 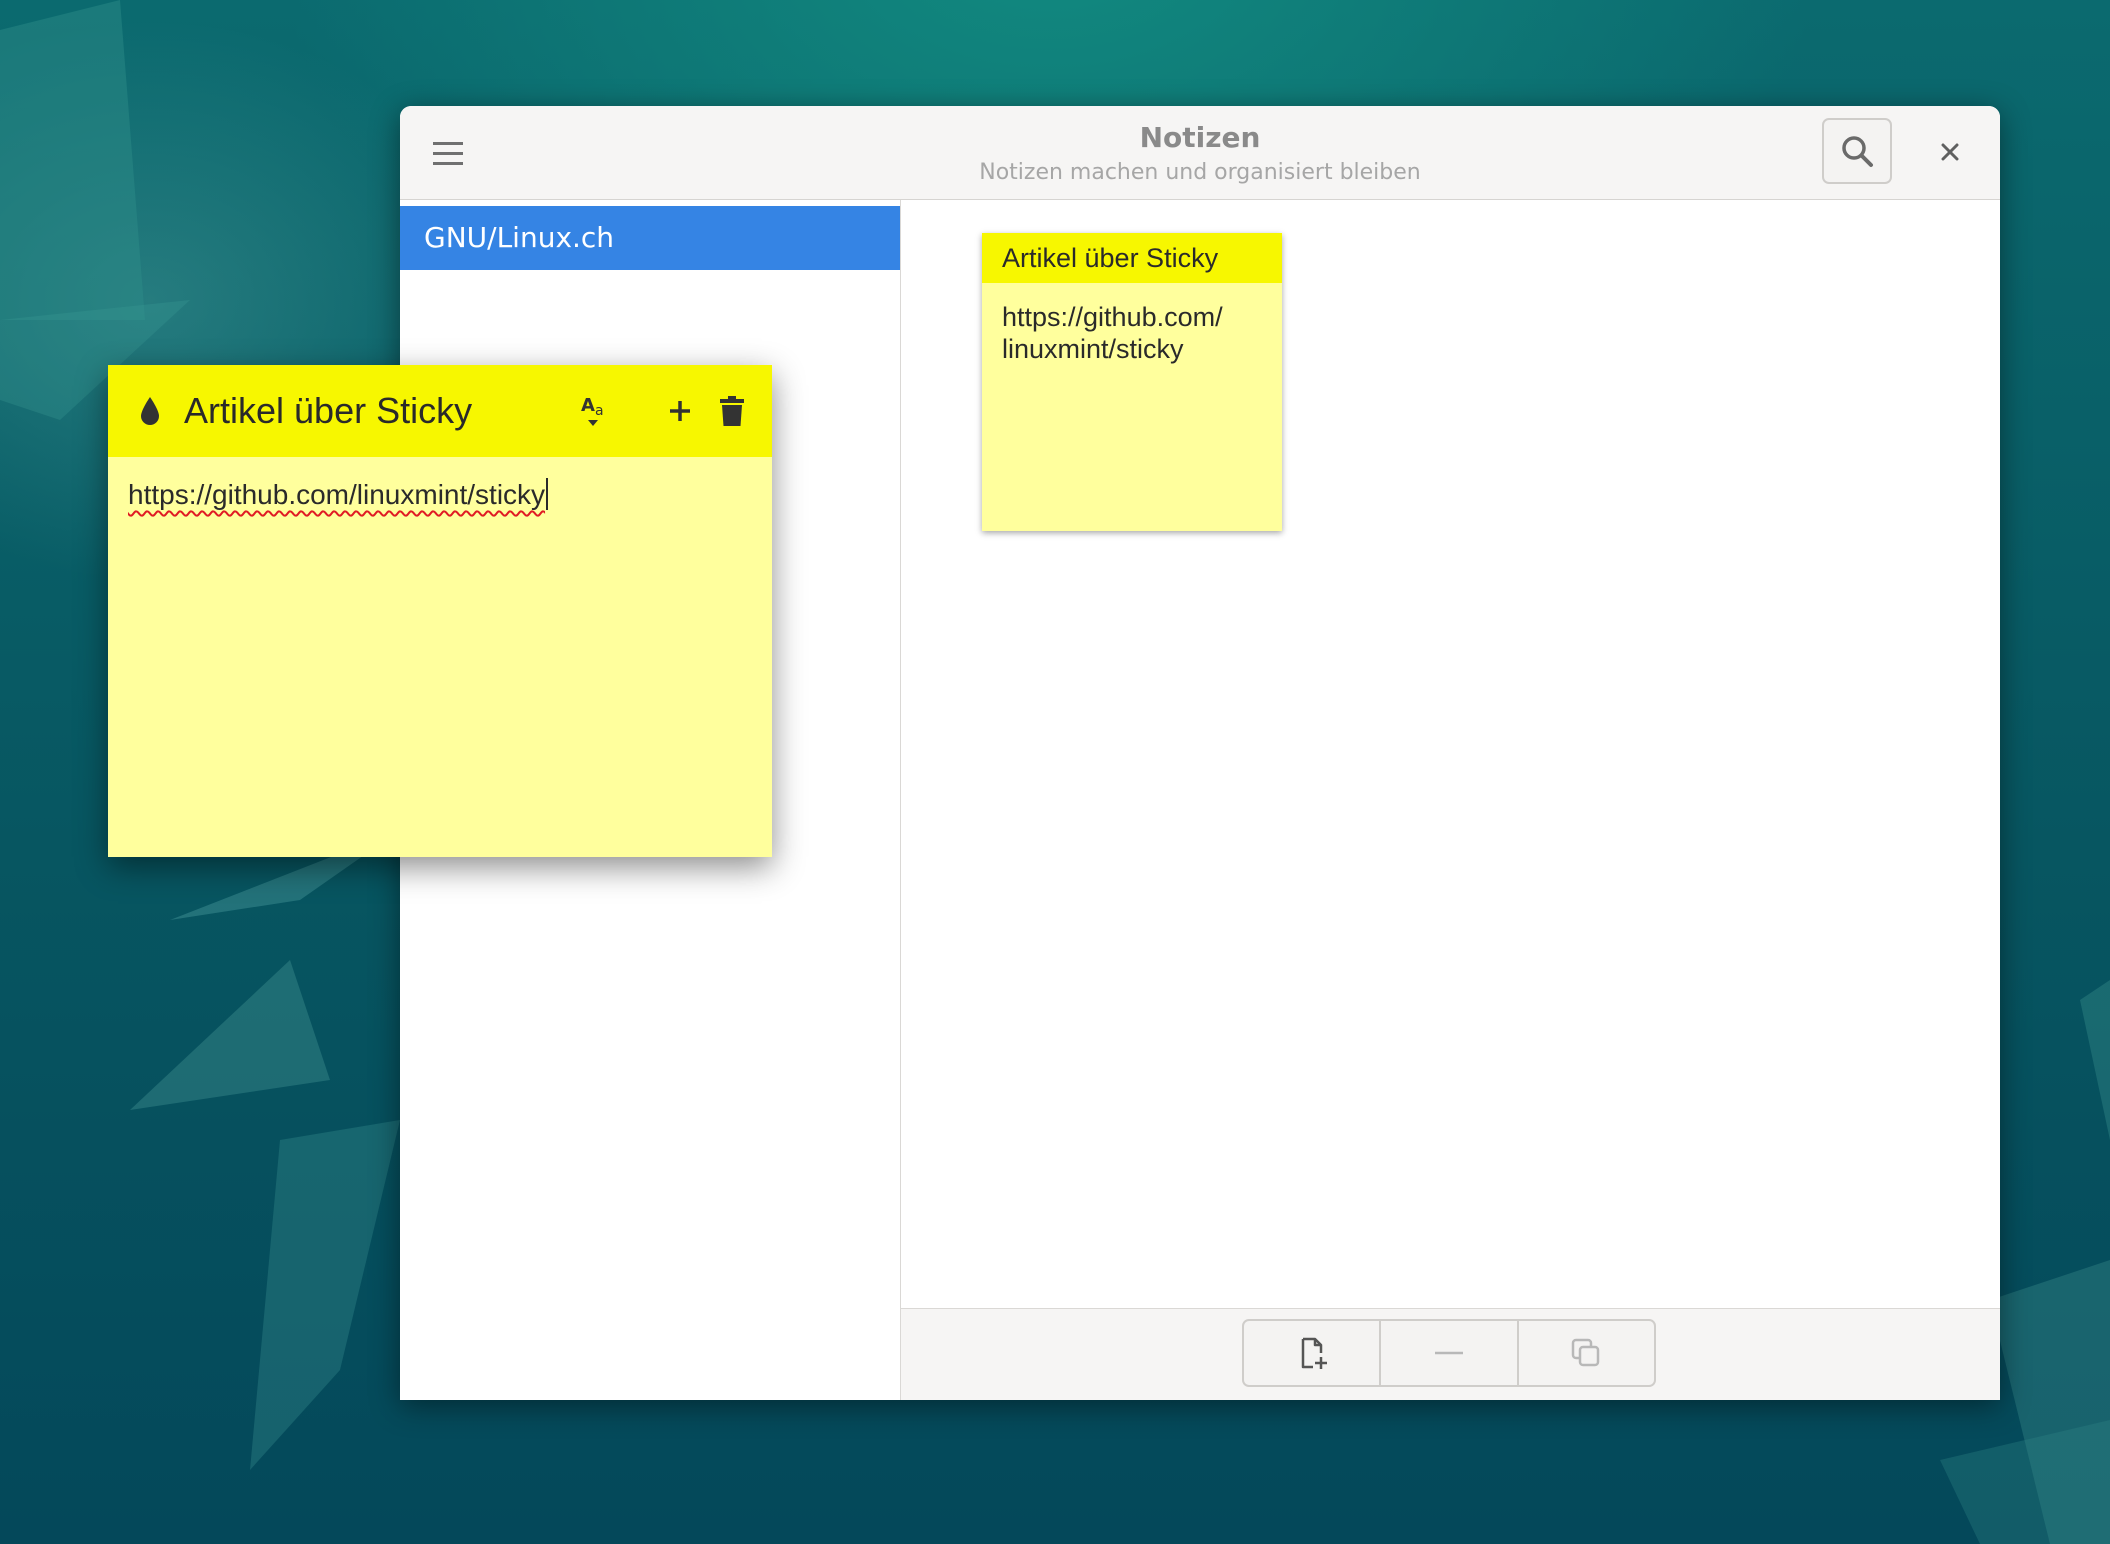 What do you see at coordinates (1132, 258) in the screenshot?
I see `note-card-title: Artikel über Sticky` at bounding box center [1132, 258].